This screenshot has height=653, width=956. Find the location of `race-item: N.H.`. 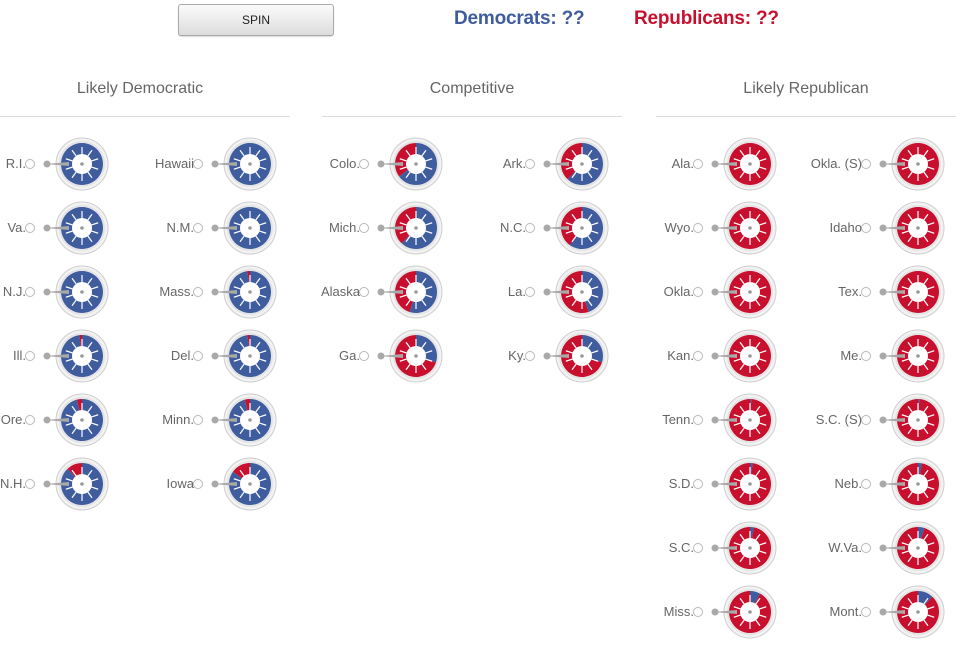

race-item: N.H. is located at coordinates (59, 484).